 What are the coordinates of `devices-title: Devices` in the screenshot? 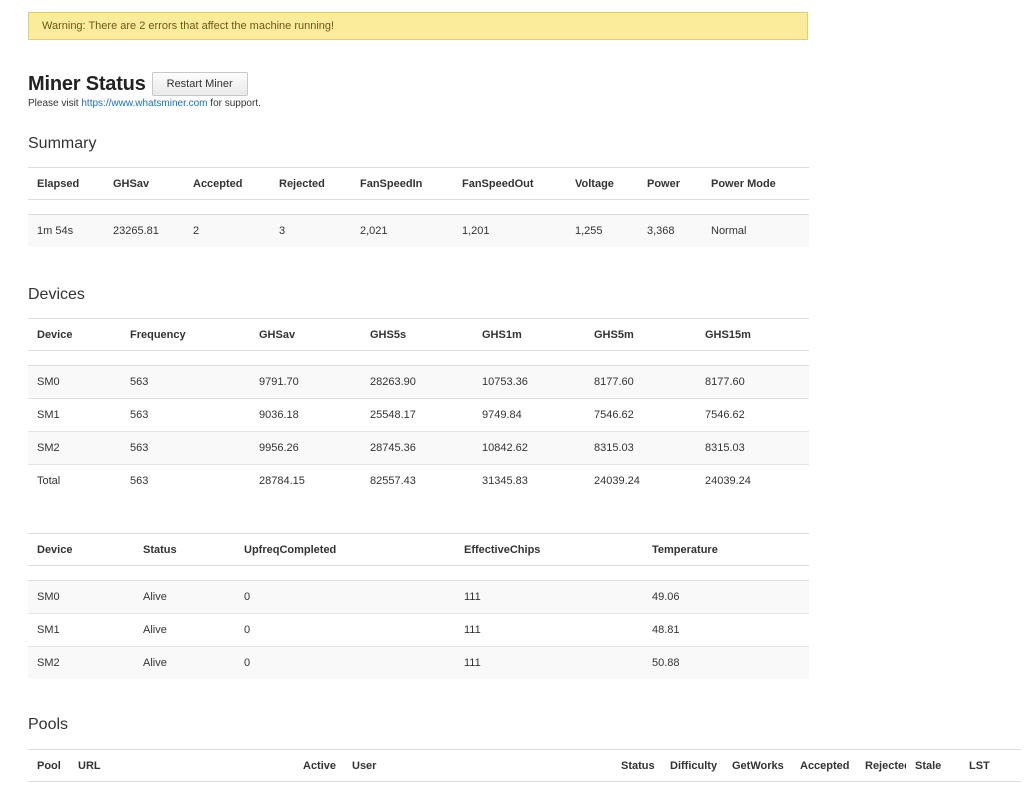 It's located at (56, 294).